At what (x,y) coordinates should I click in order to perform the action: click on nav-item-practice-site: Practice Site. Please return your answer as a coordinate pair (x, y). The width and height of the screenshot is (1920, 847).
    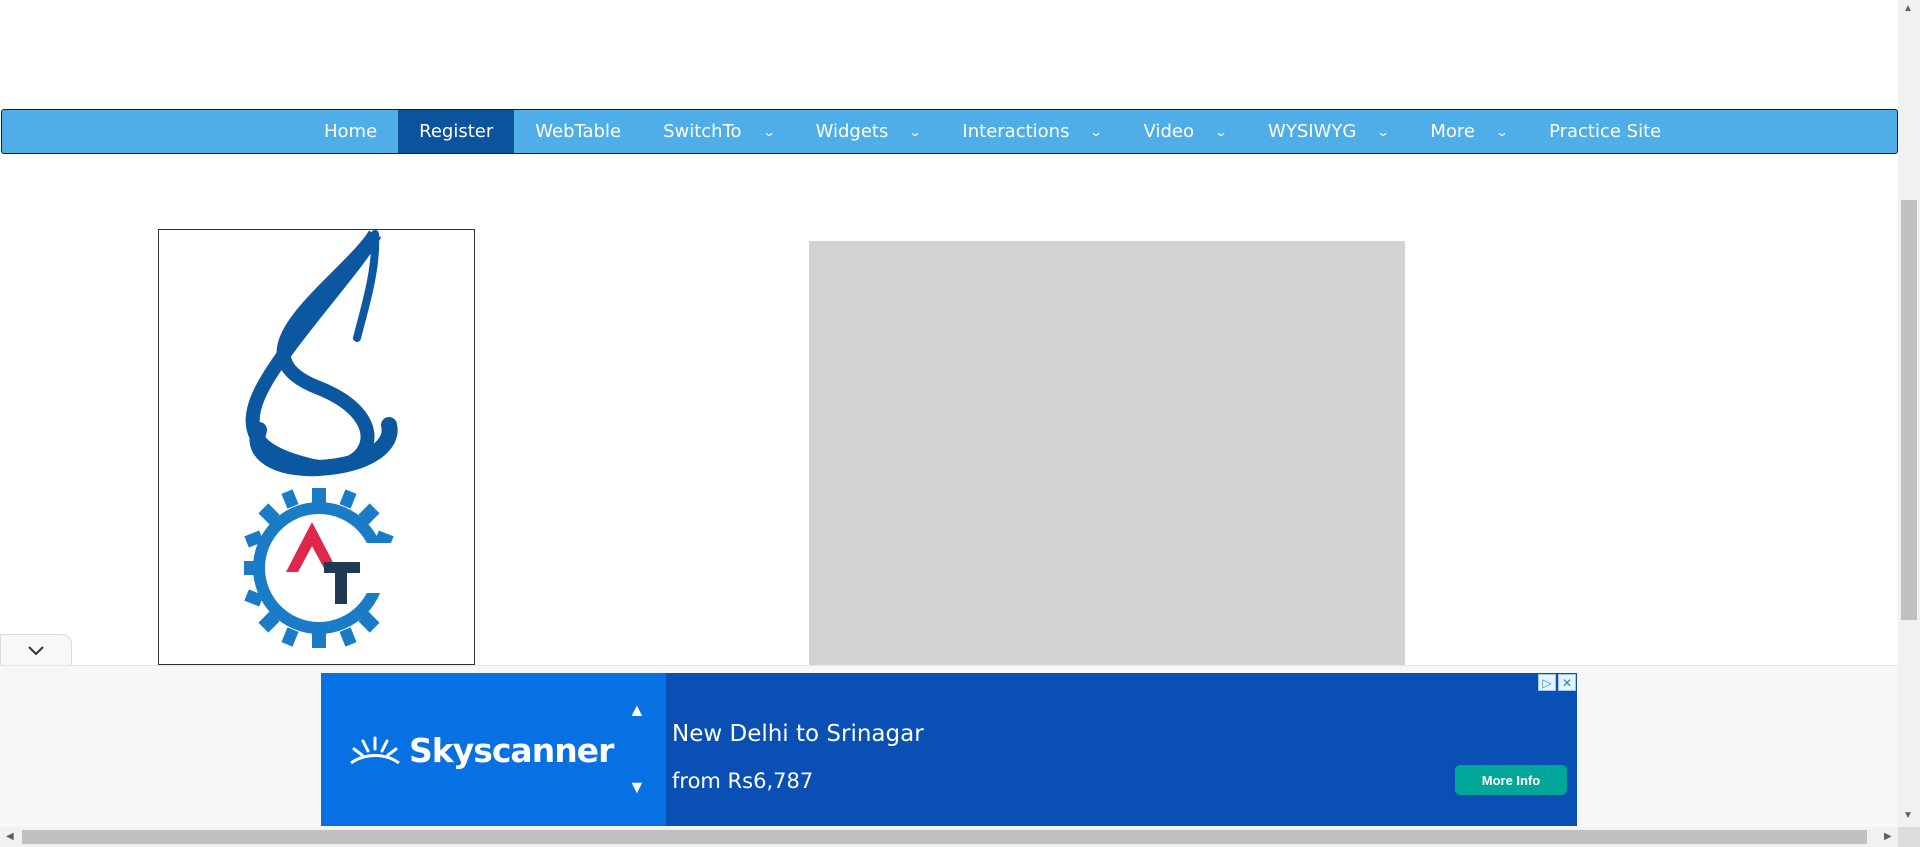
    Looking at the image, I should click on (1605, 131).